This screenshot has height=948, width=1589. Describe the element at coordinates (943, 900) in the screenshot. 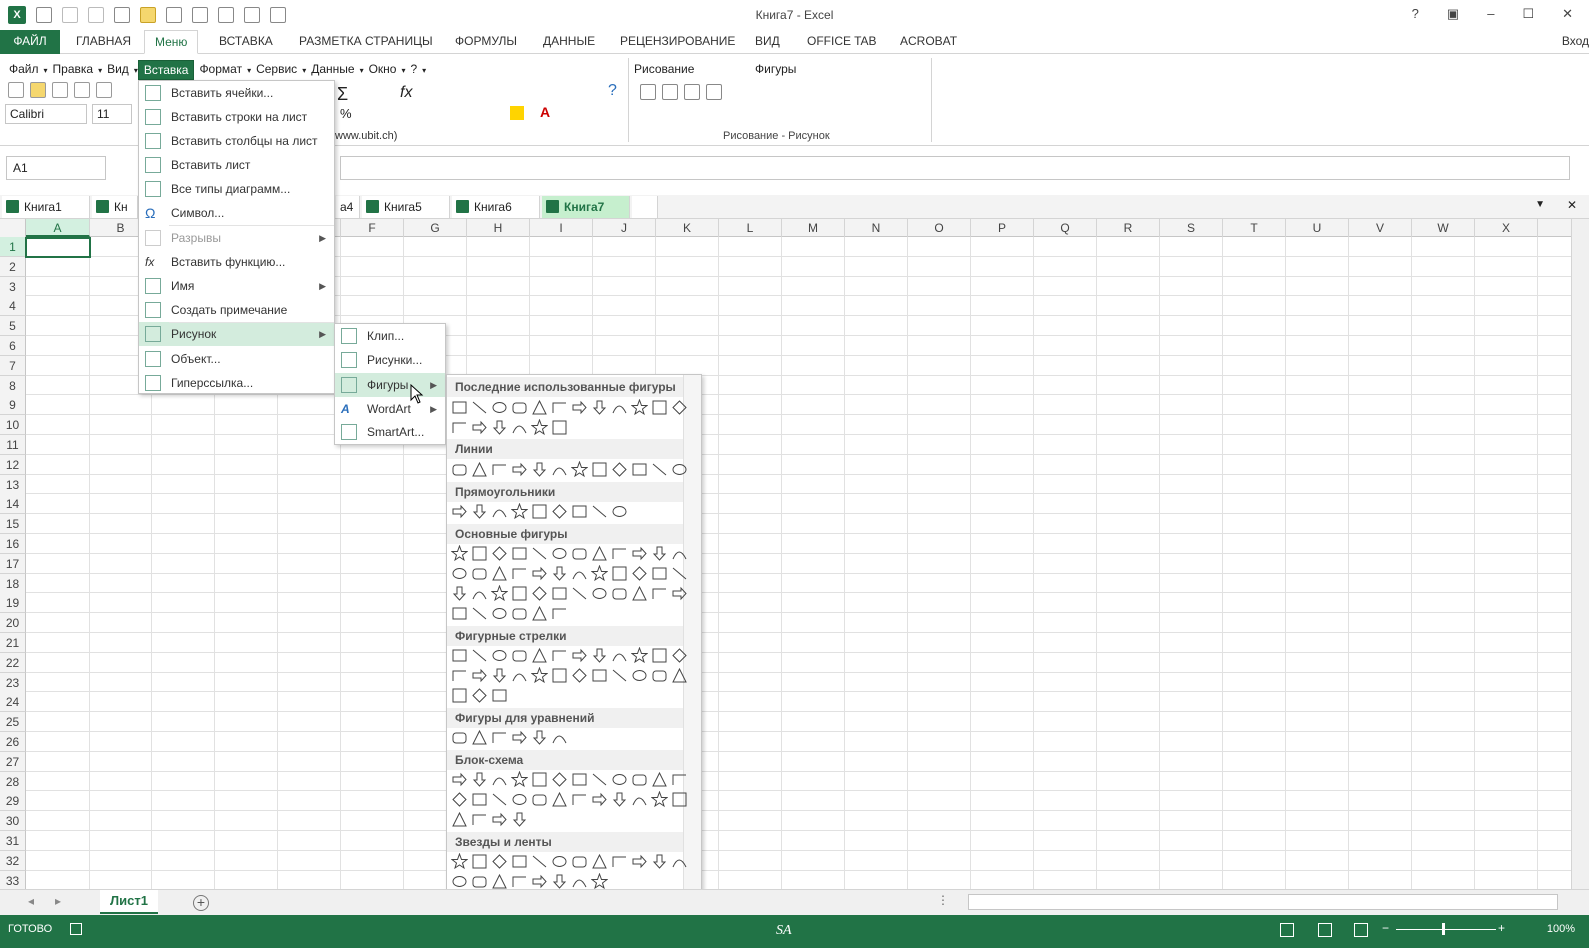

I see `split-handle-icon: ⋮` at that location.